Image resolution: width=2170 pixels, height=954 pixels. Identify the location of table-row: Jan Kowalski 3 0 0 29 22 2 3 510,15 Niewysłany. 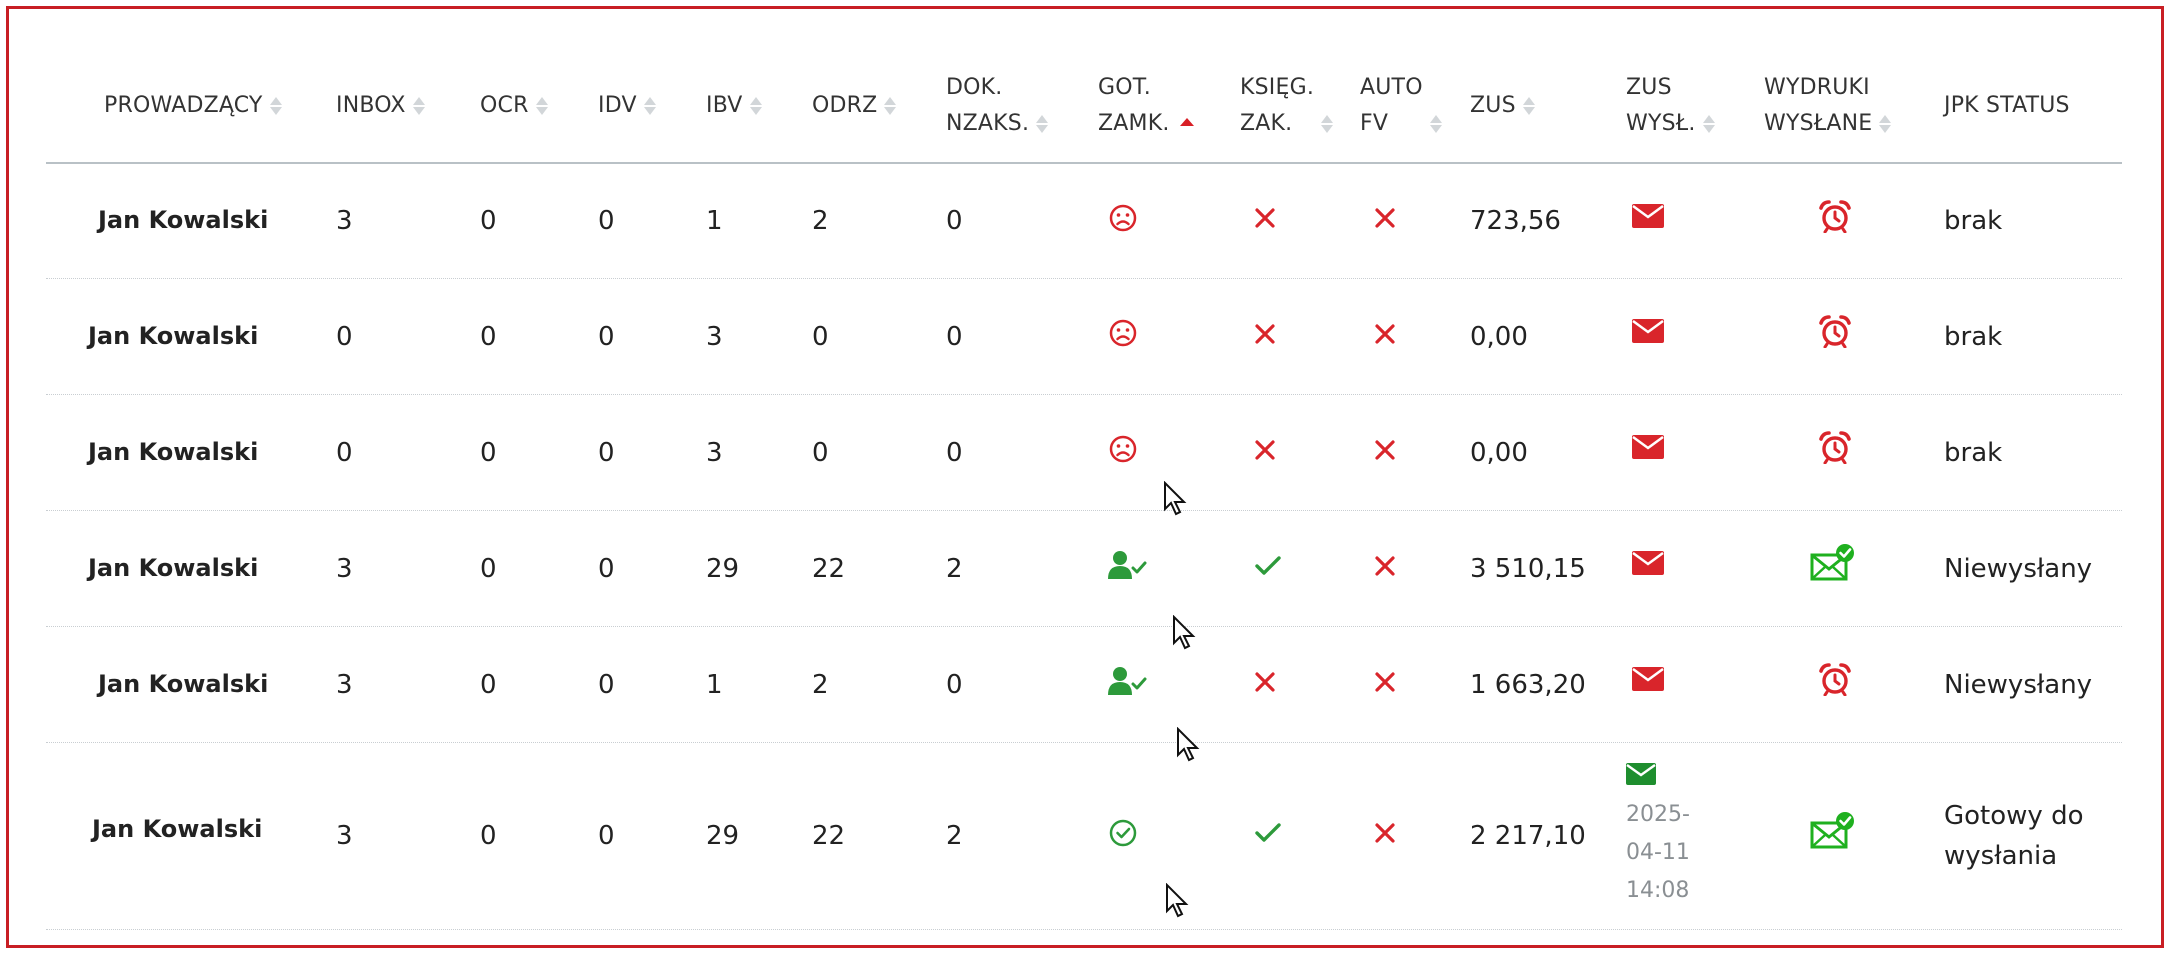
(1084, 569).